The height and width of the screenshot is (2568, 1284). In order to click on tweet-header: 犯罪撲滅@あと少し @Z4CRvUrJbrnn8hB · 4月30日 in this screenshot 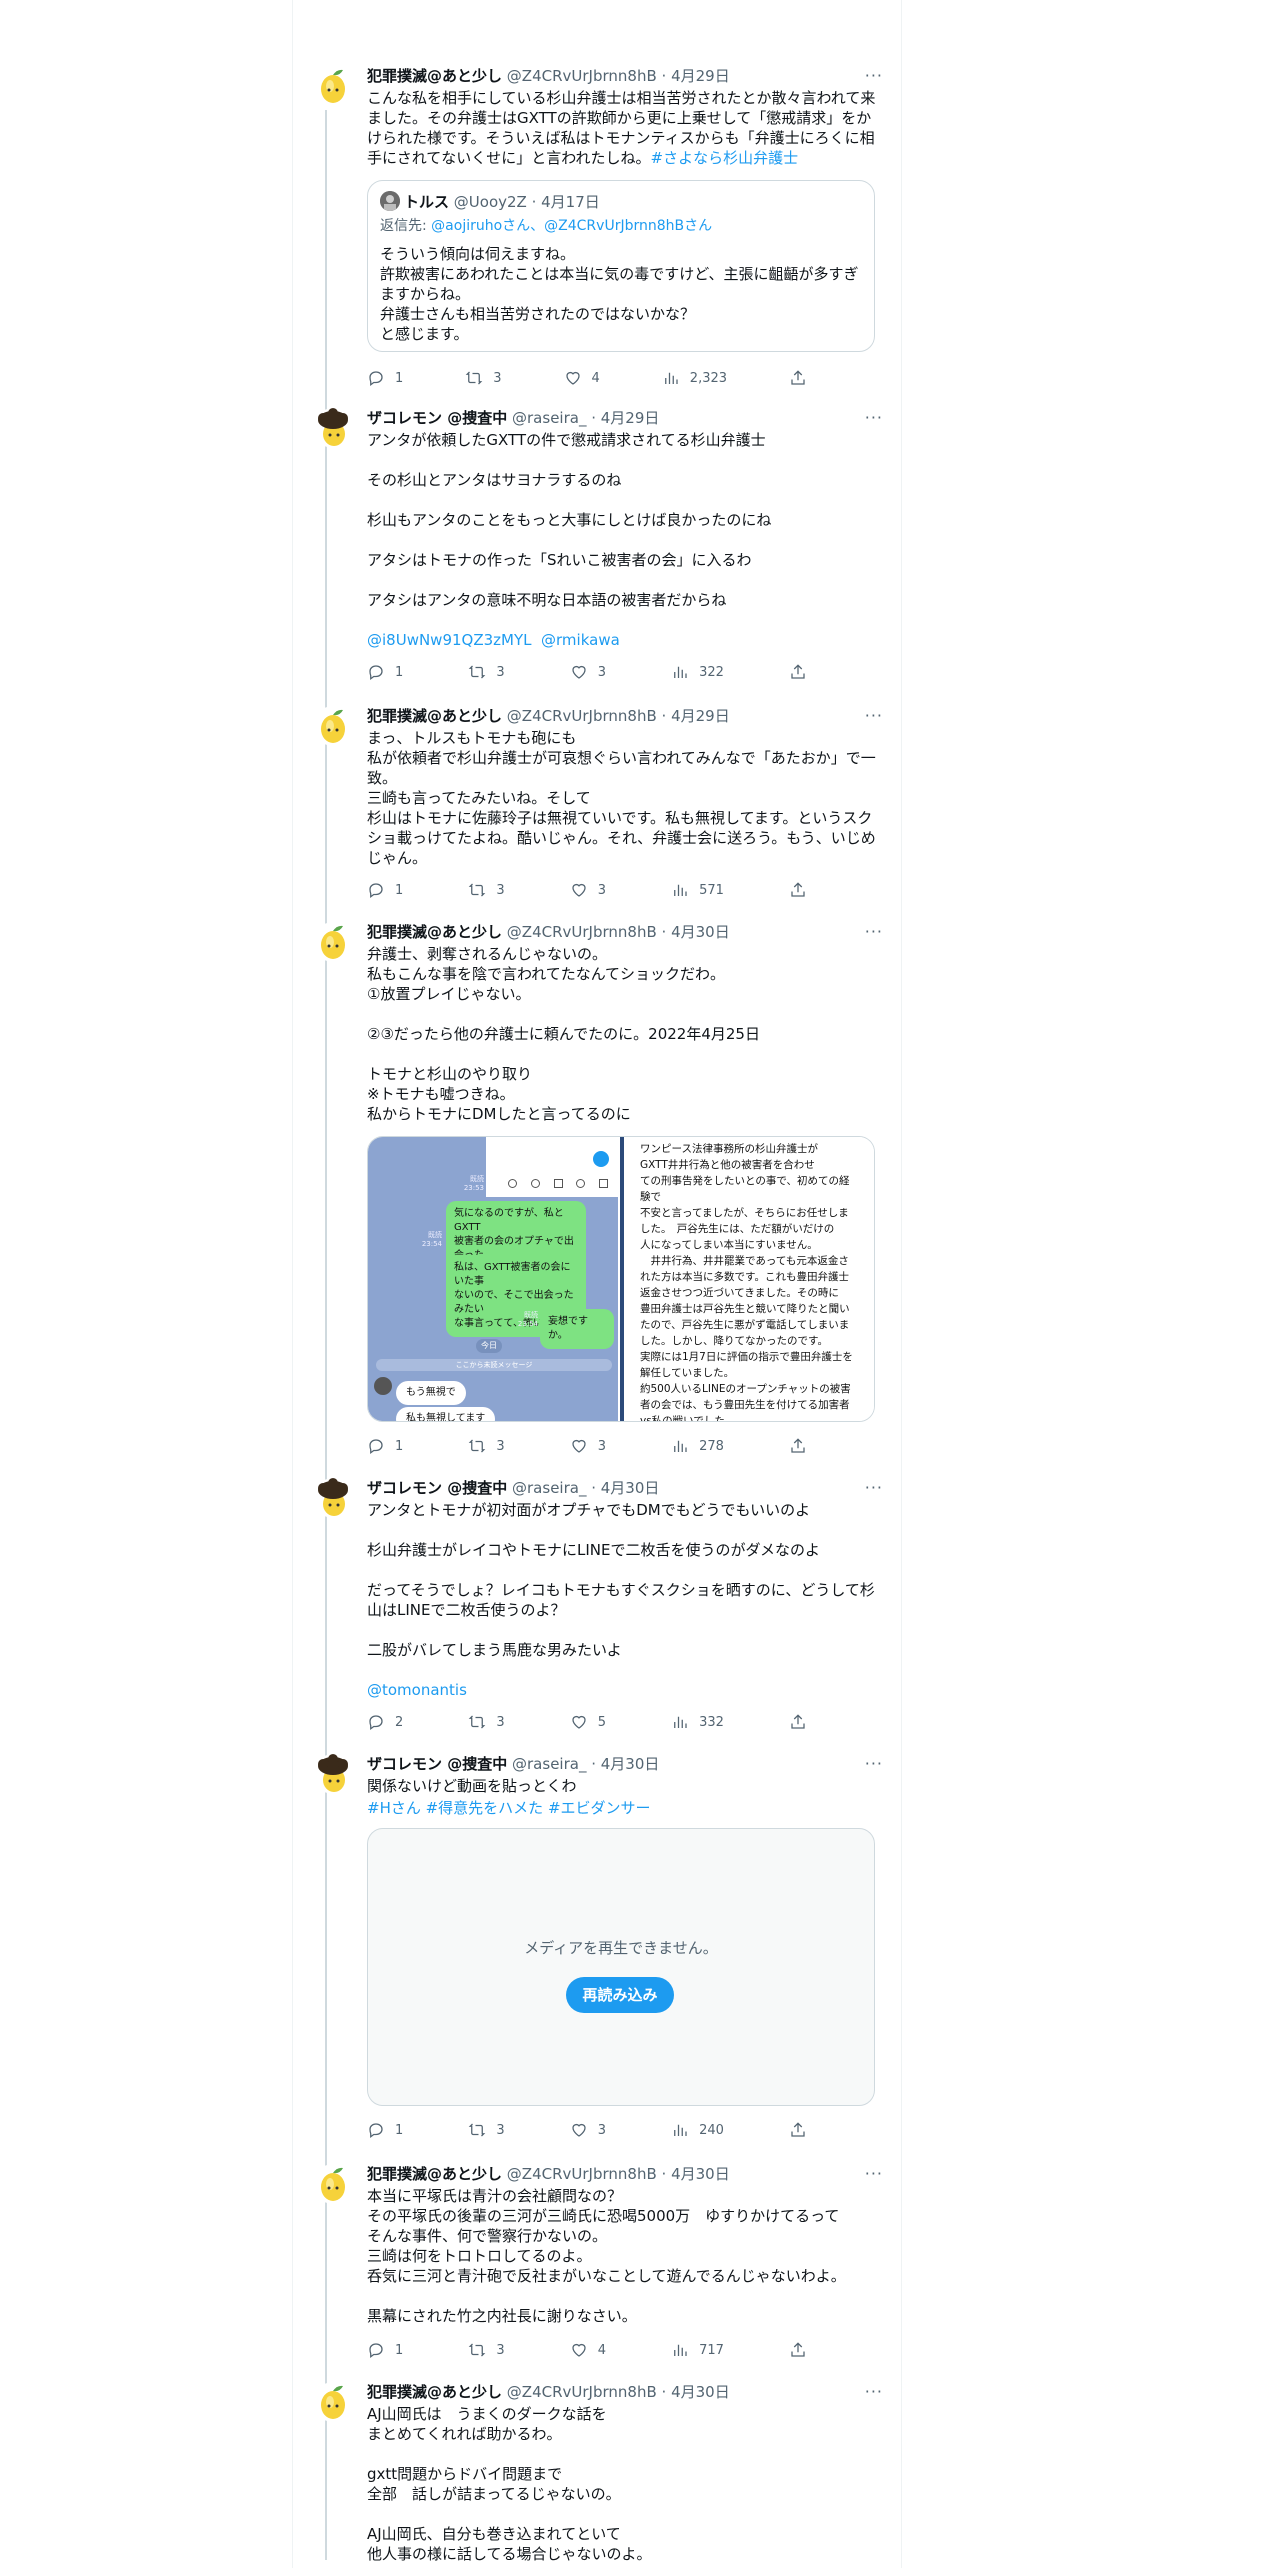, I will do `click(548, 2392)`.